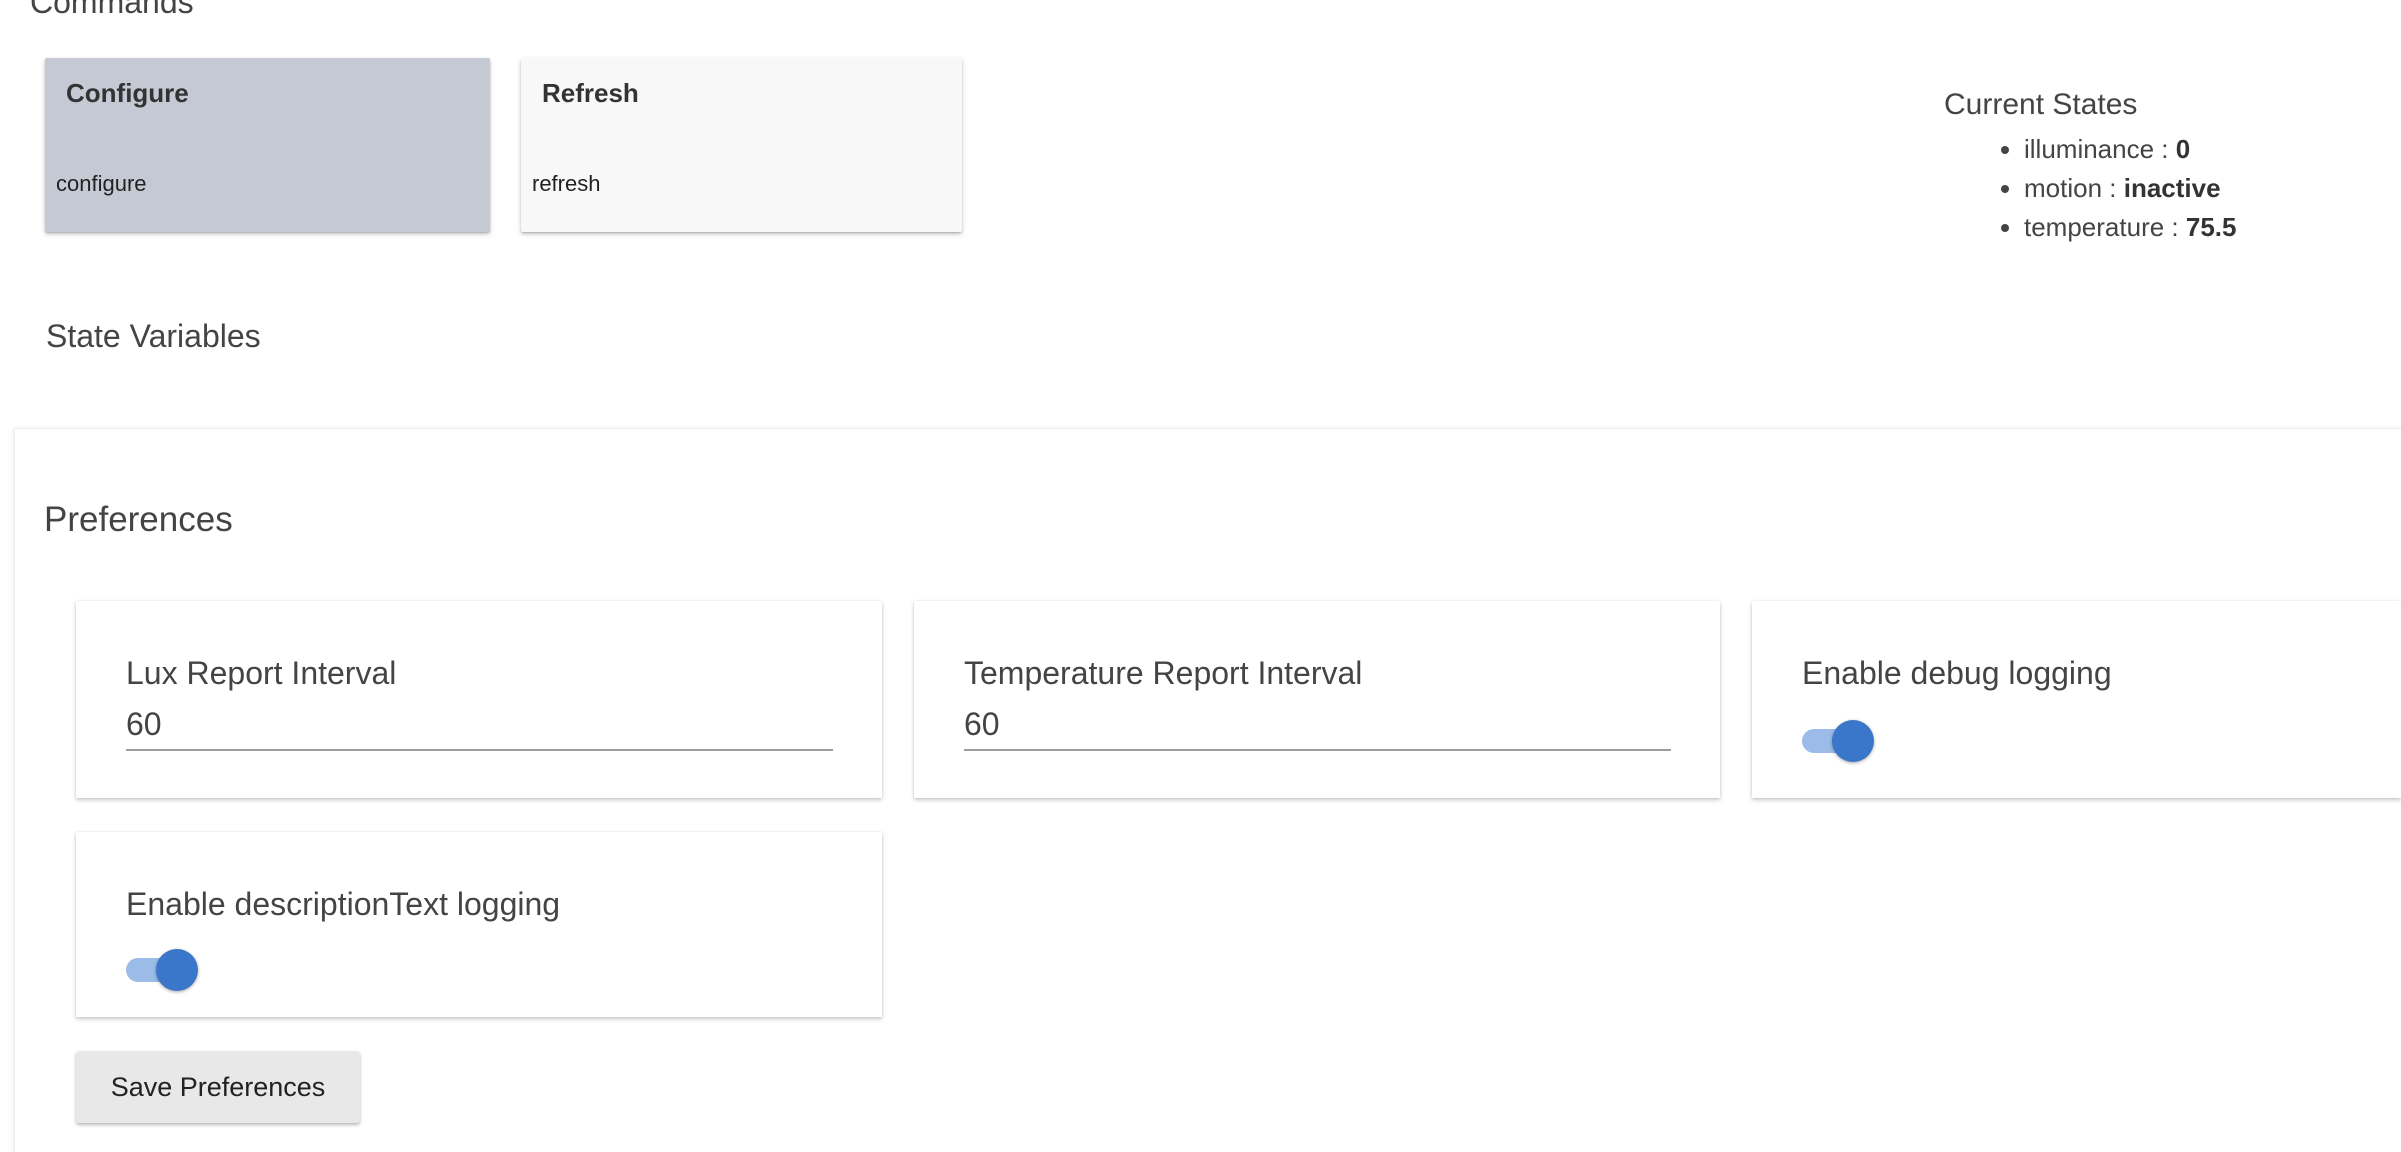  I want to click on command-name: configure, so click(101, 183).